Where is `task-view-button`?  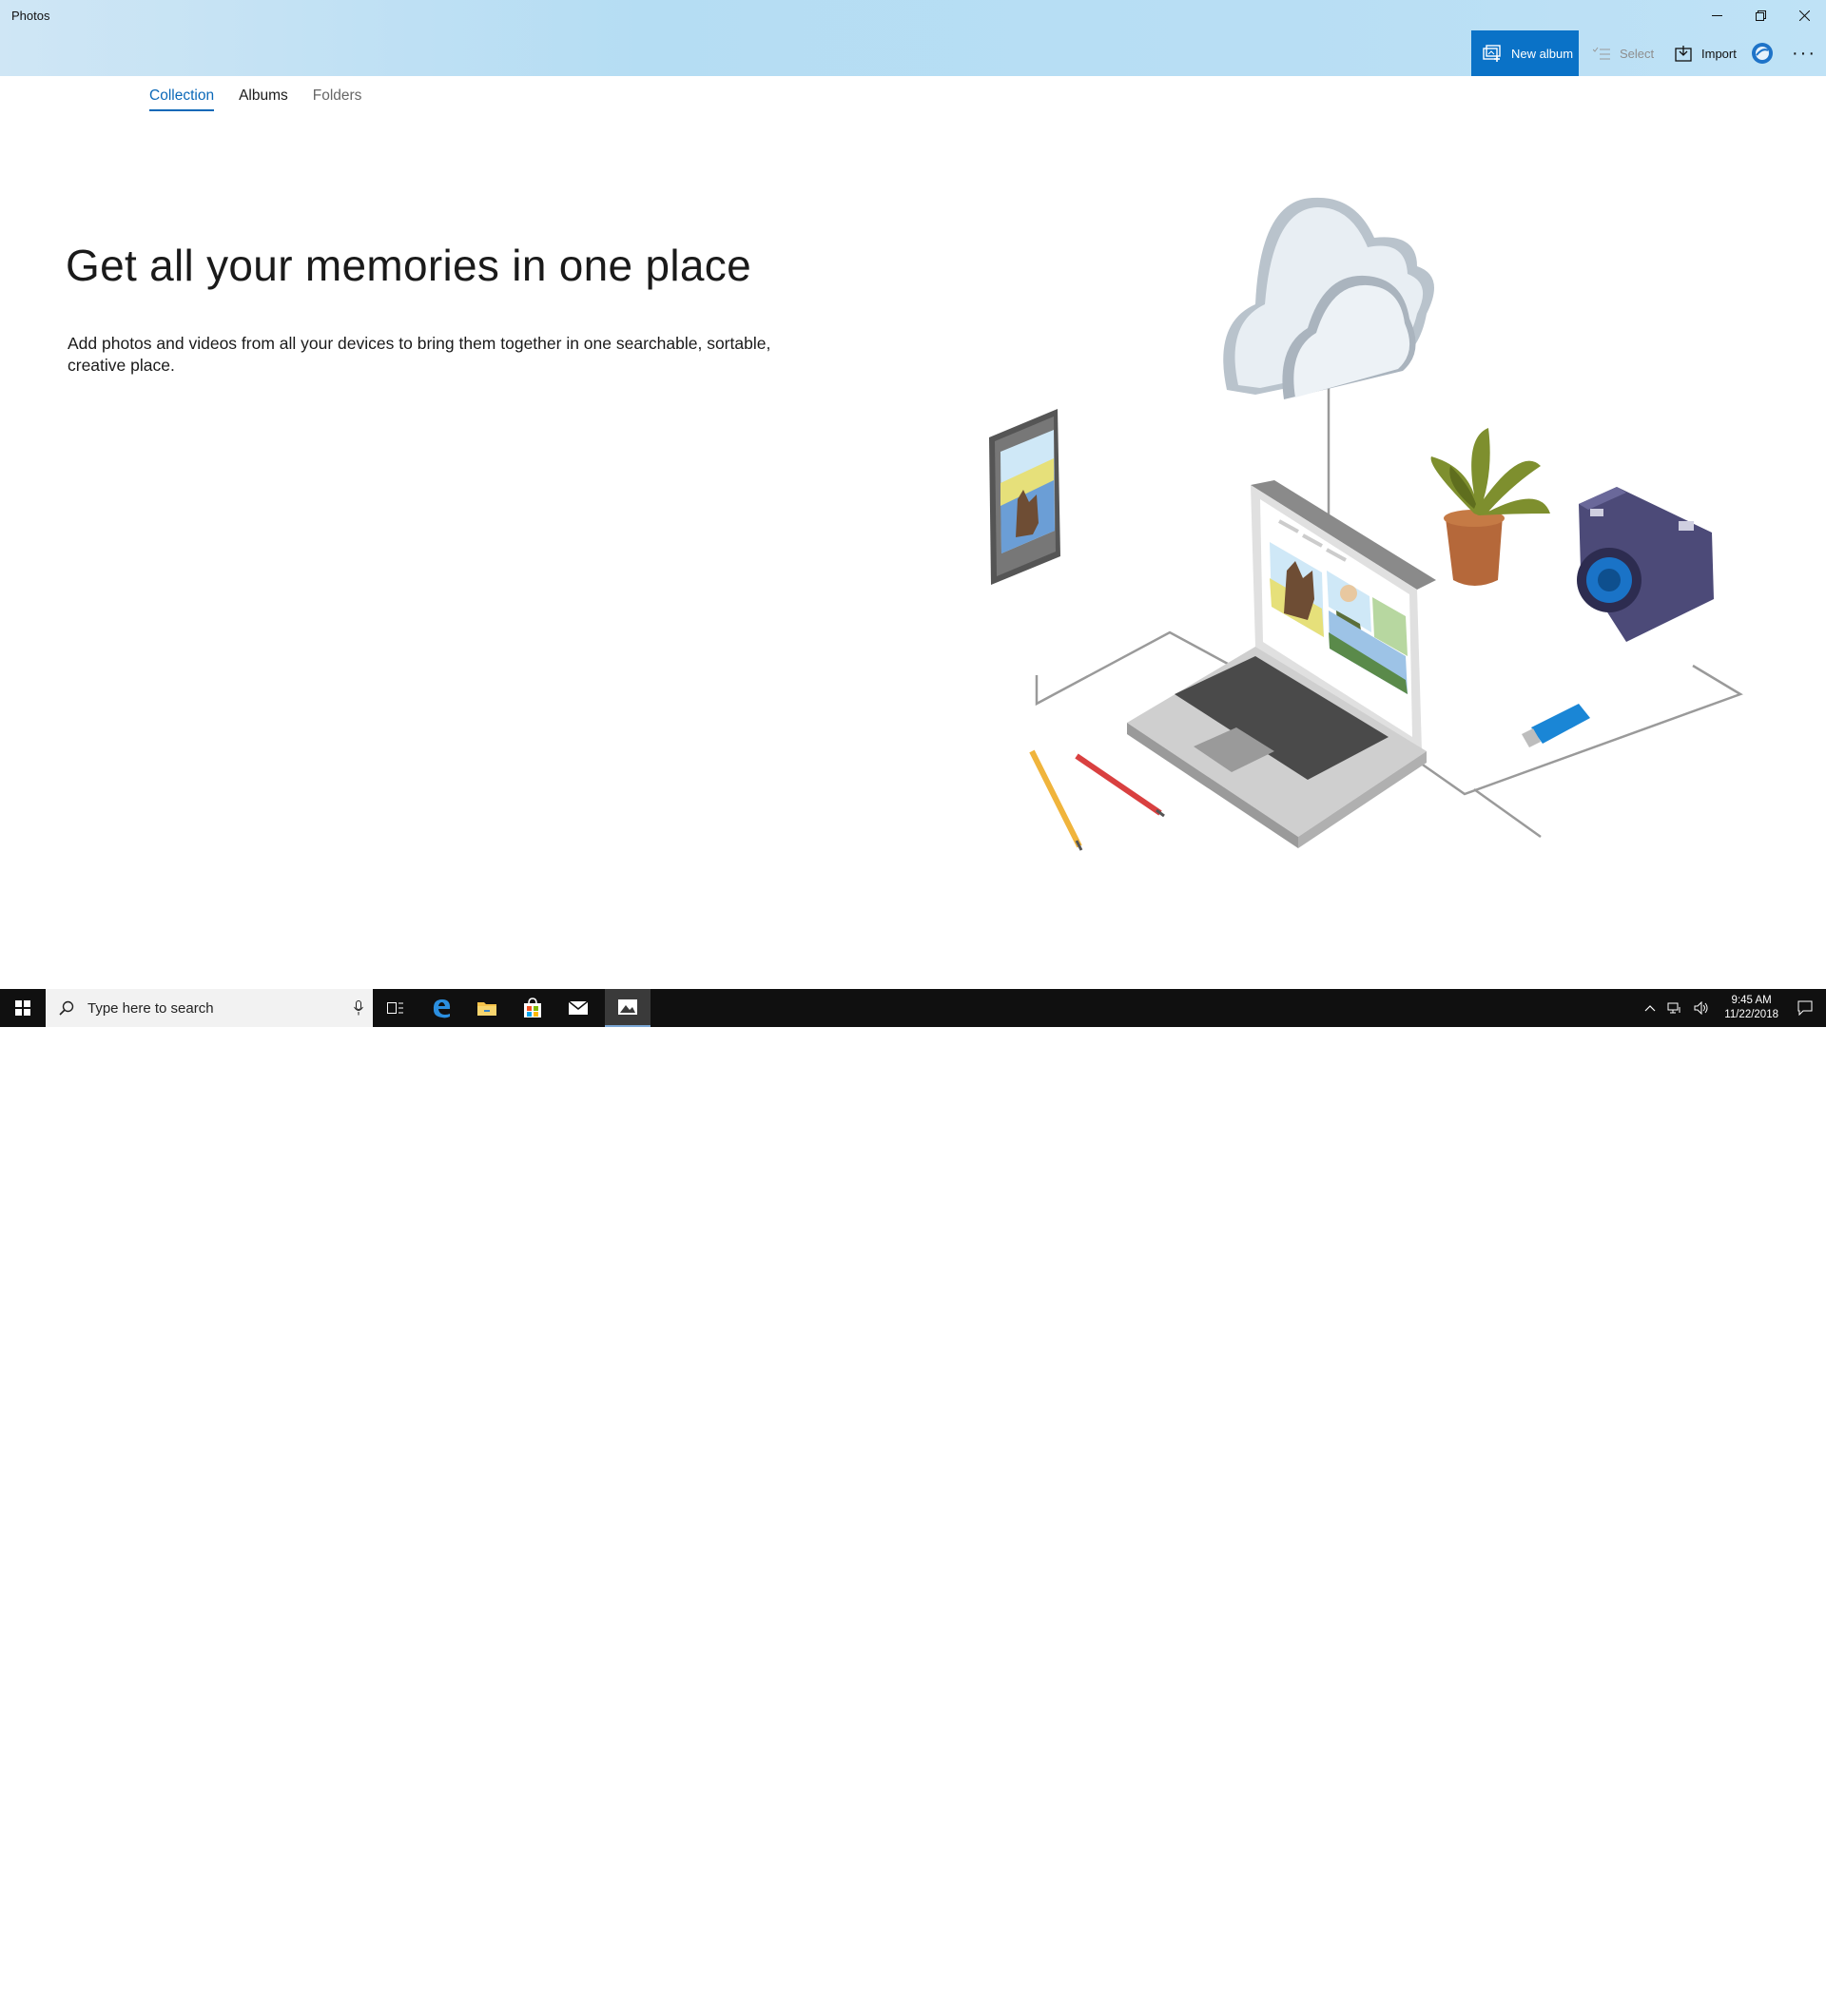 task-view-button is located at coordinates (395, 1008).